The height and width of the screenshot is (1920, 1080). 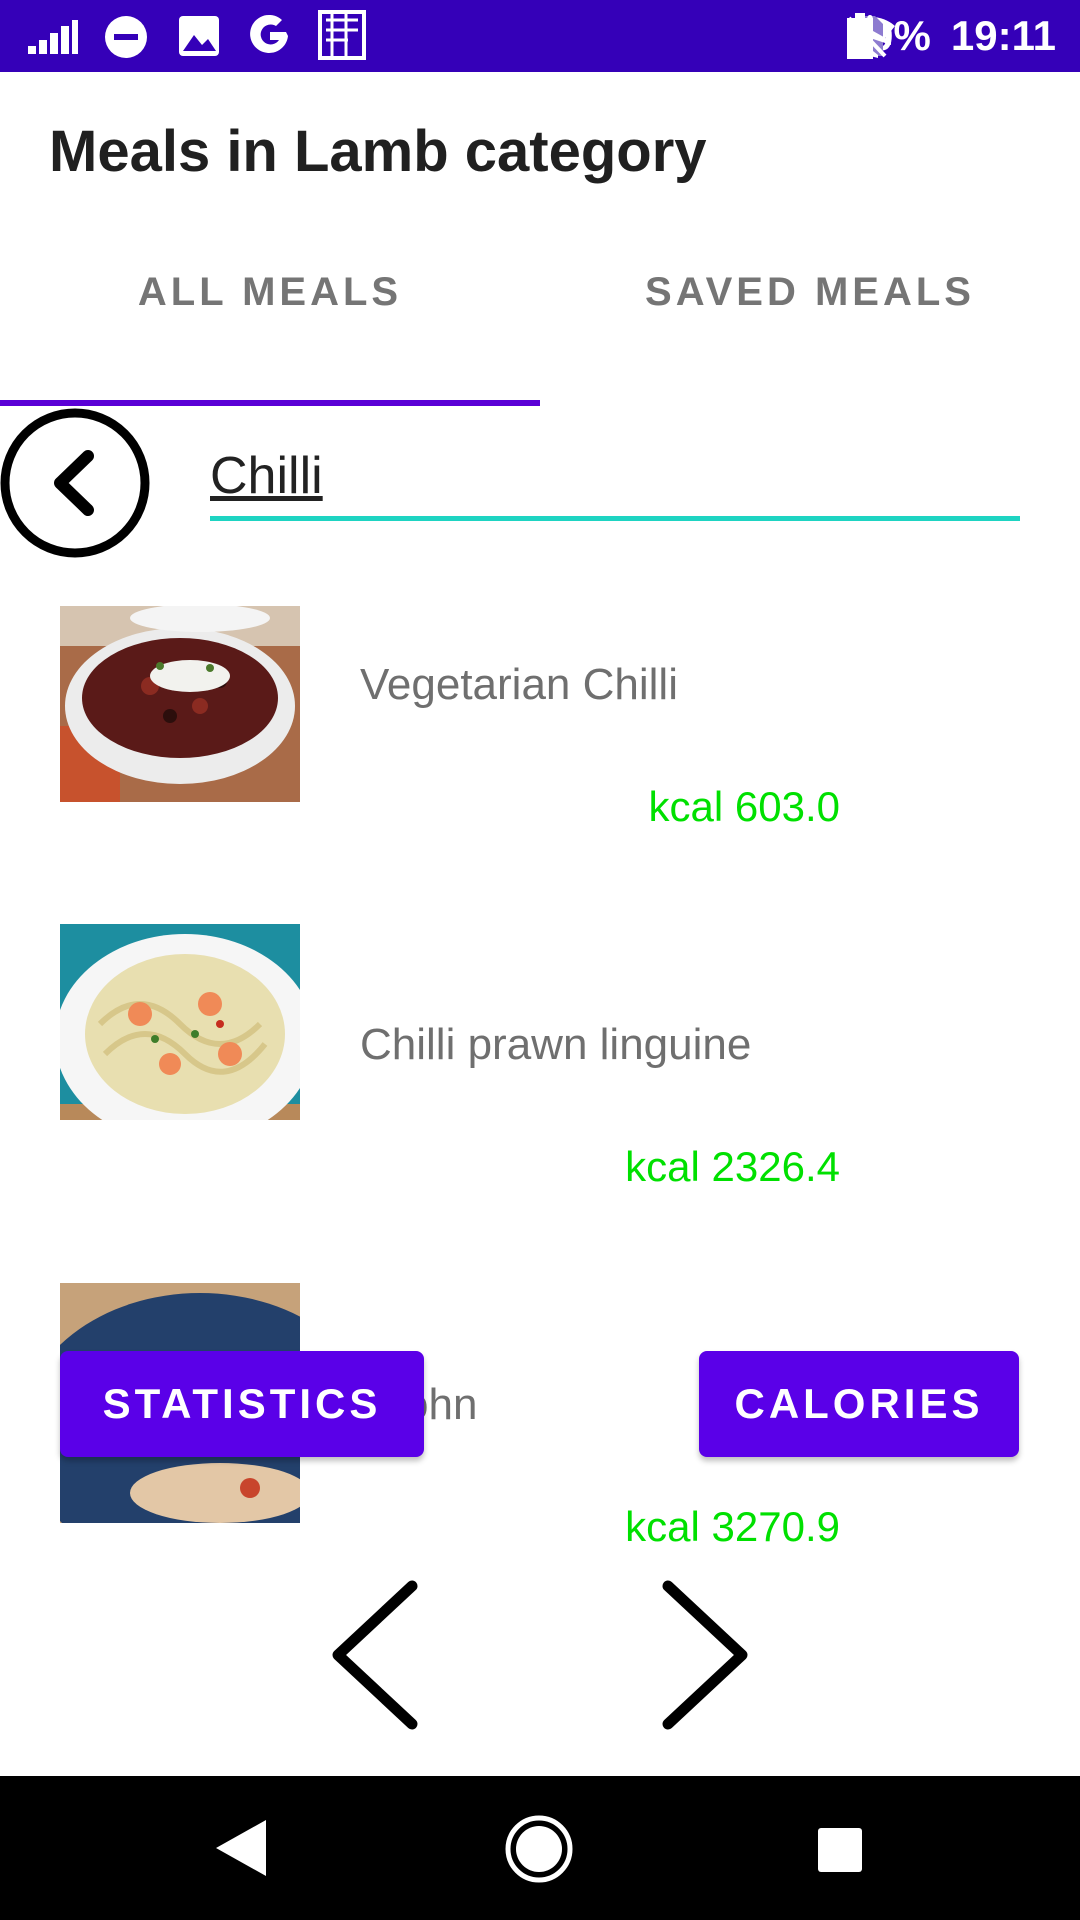 I want to click on page-title: Meals in Lamb category, so click(x=378, y=151).